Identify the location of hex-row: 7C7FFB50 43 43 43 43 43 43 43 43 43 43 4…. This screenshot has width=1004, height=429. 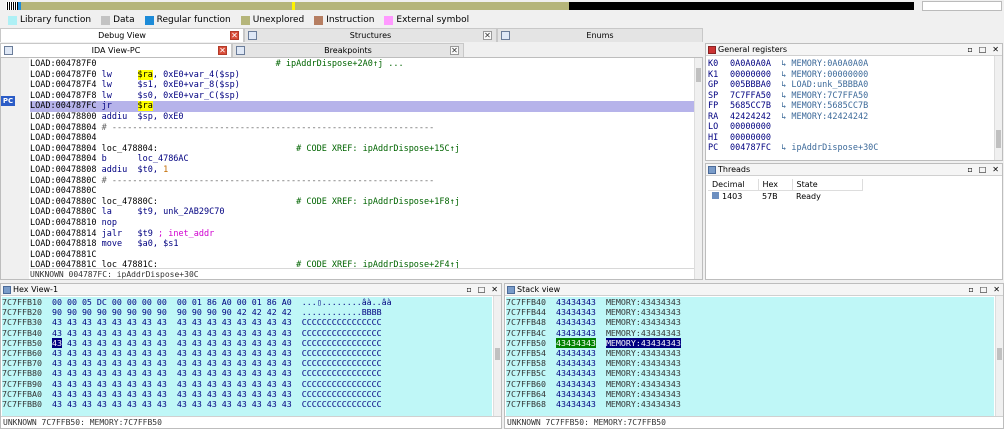
(247, 342).